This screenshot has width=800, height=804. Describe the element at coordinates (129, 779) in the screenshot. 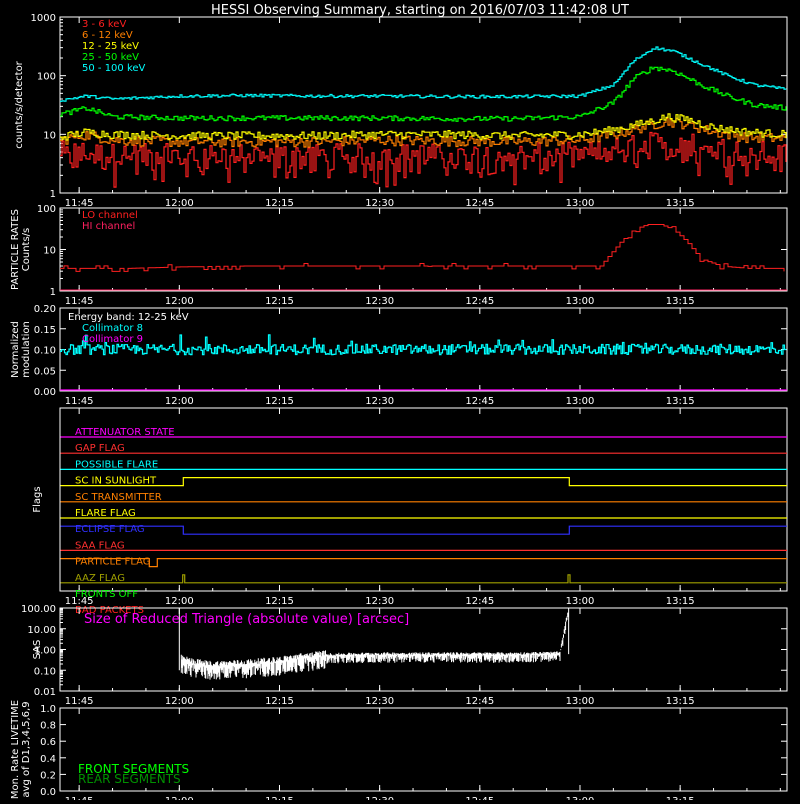

I see `legend-entry: REAR SEGMENTS` at that location.